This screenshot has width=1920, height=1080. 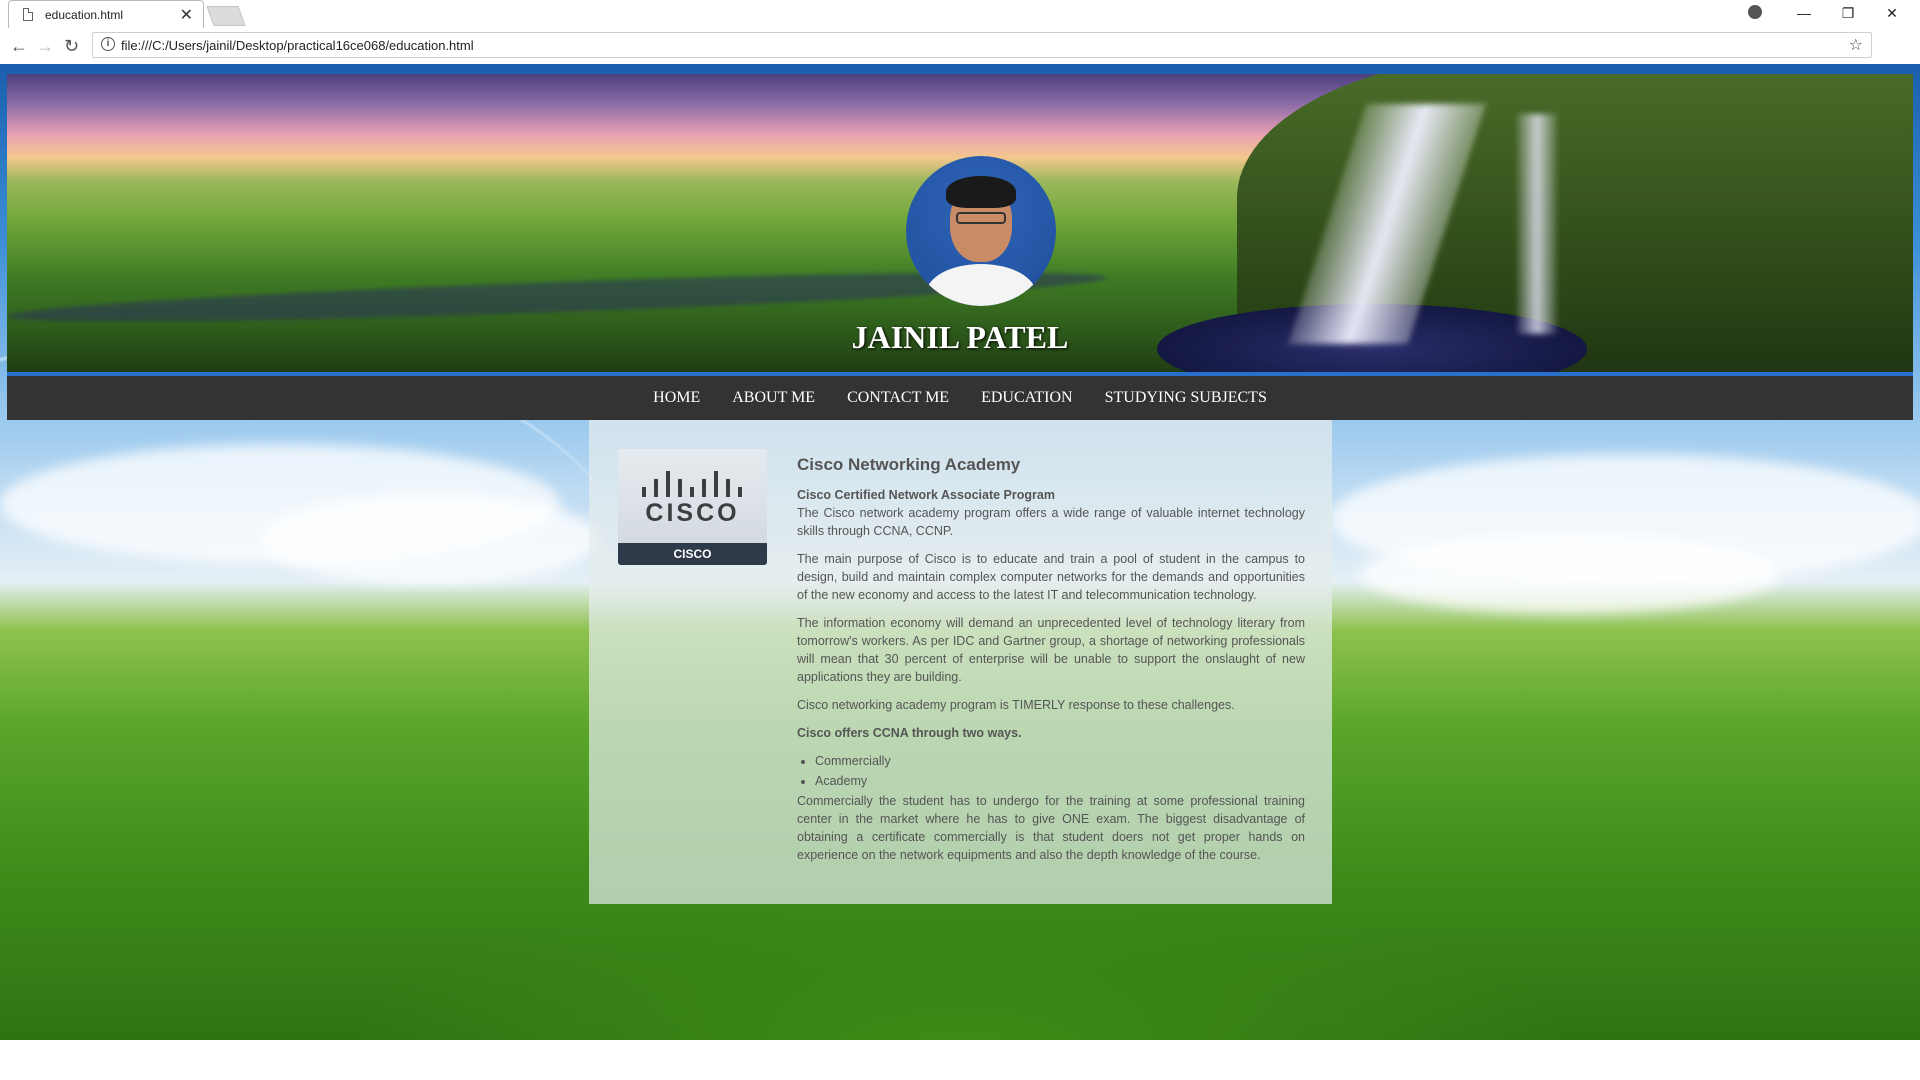 I want to click on minimize-button: —, so click(x=1804, y=14).